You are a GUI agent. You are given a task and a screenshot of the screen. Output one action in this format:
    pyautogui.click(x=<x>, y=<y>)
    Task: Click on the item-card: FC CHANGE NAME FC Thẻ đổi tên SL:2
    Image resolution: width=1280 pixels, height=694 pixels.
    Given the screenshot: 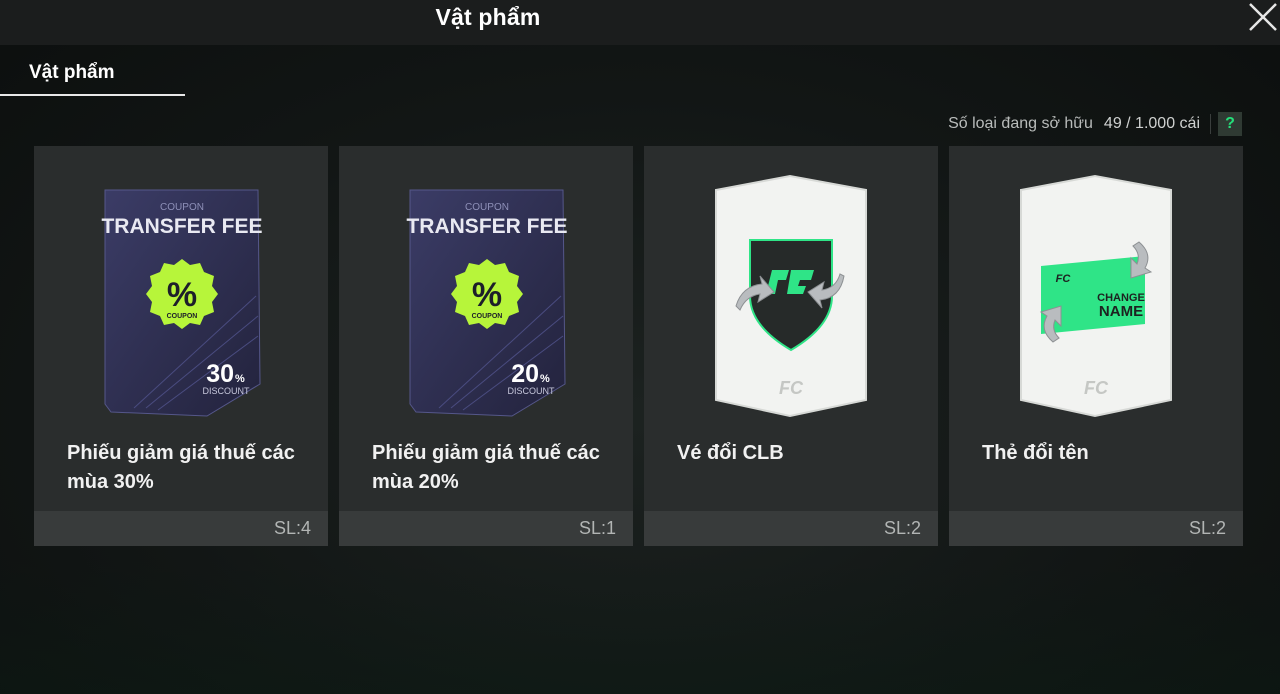 What is the action you would take?
    pyautogui.click(x=1096, y=346)
    